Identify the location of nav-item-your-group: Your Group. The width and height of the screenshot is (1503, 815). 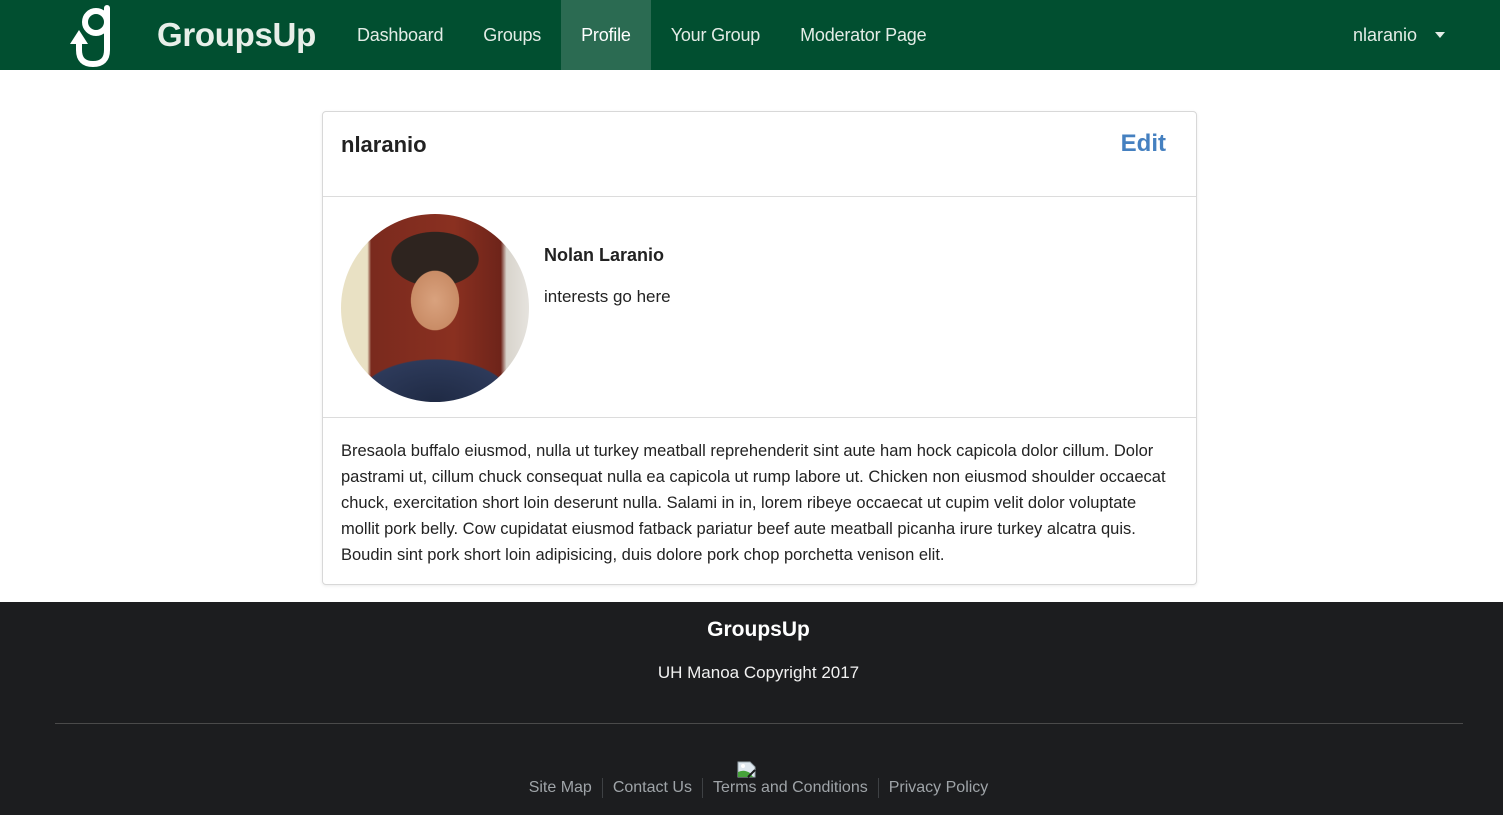
(715, 35).